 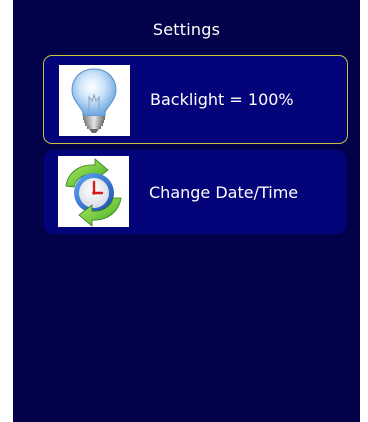 What do you see at coordinates (93, 191) in the screenshot?
I see `clock-refresh-icon` at bounding box center [93, 191].